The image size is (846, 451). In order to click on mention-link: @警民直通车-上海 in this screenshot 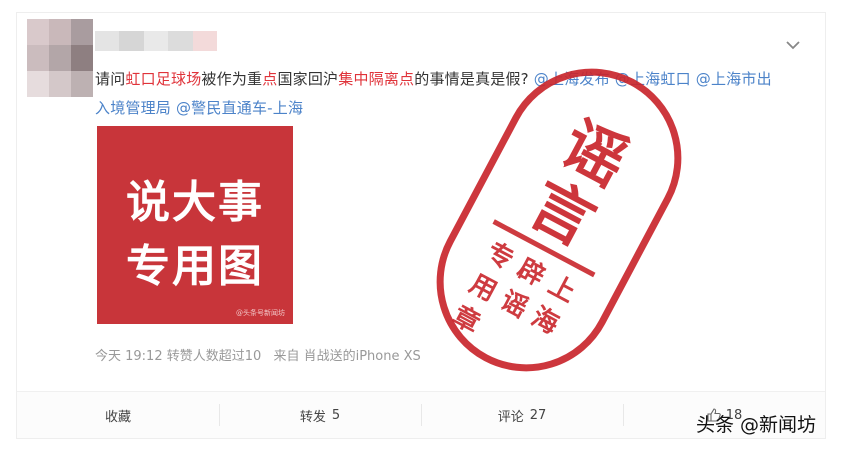, I will do `click(239, 108)`.